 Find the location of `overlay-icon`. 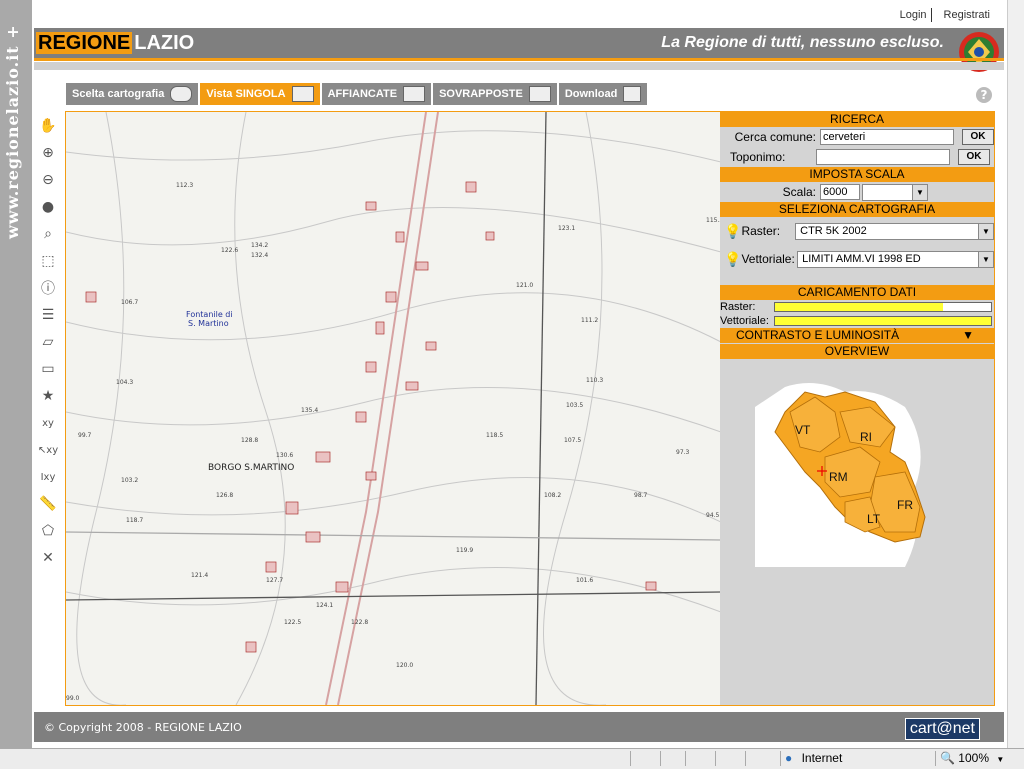

overlay-icon is located at coordinates (539, 94).